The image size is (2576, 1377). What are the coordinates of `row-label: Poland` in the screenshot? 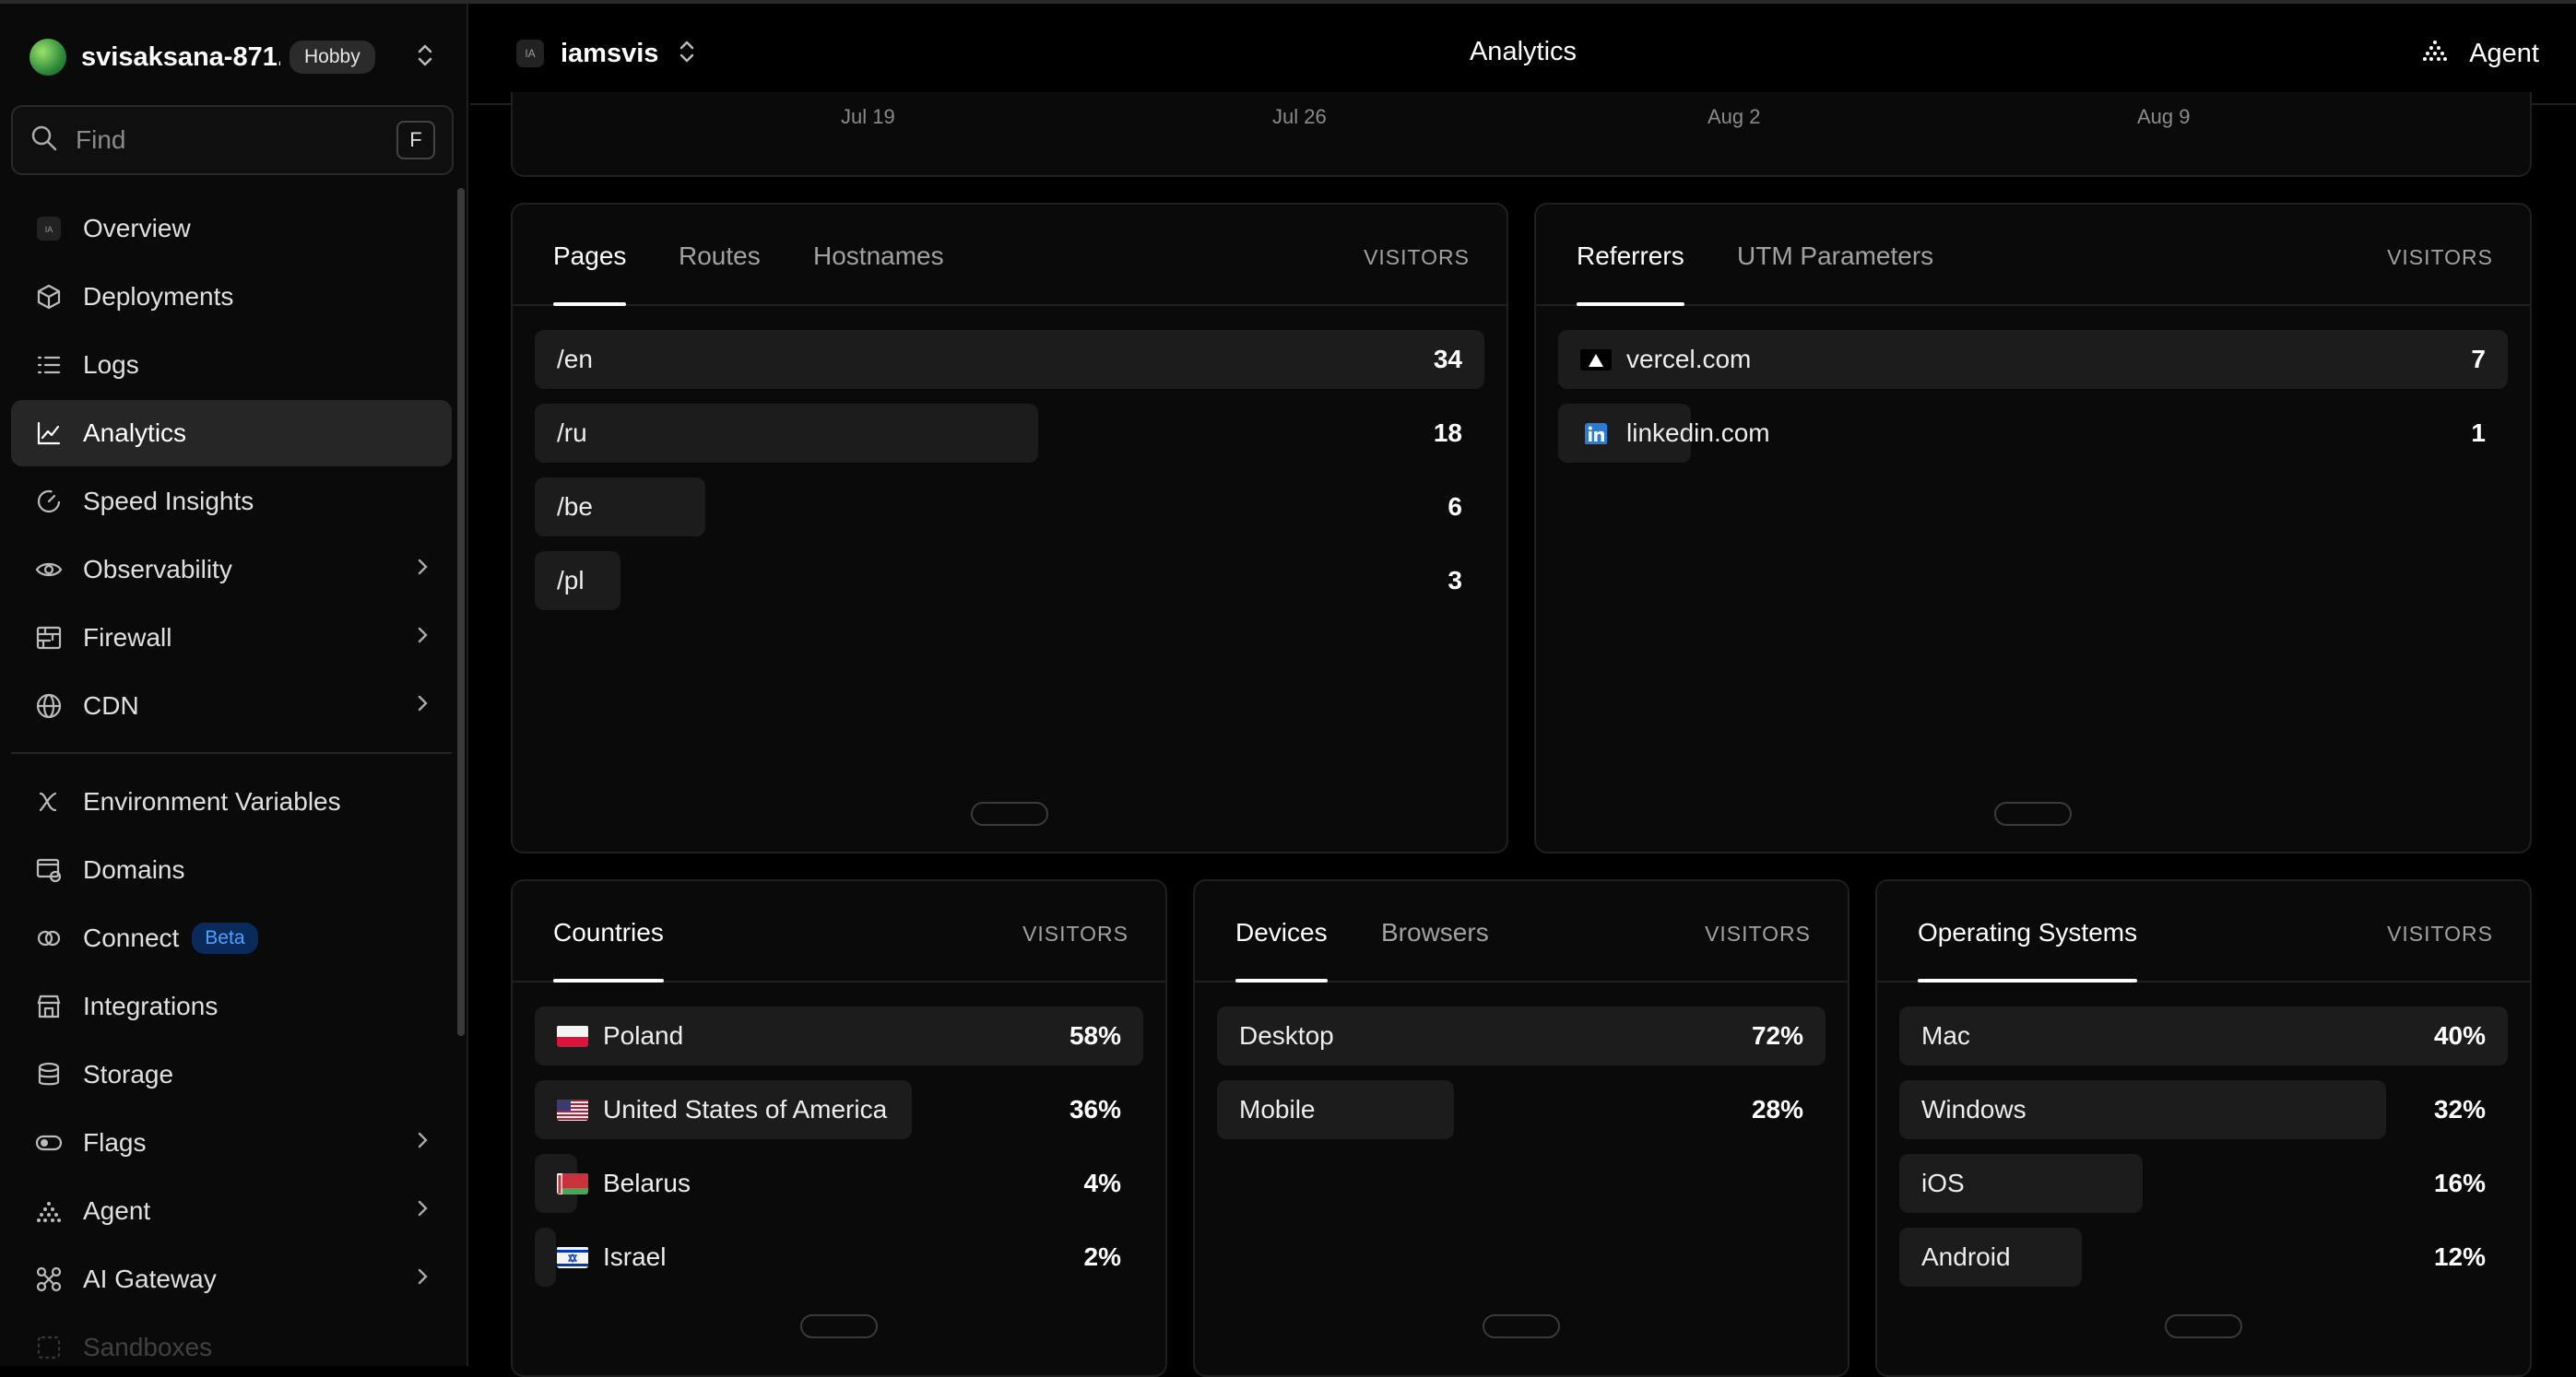 It's located at (620, 1036).